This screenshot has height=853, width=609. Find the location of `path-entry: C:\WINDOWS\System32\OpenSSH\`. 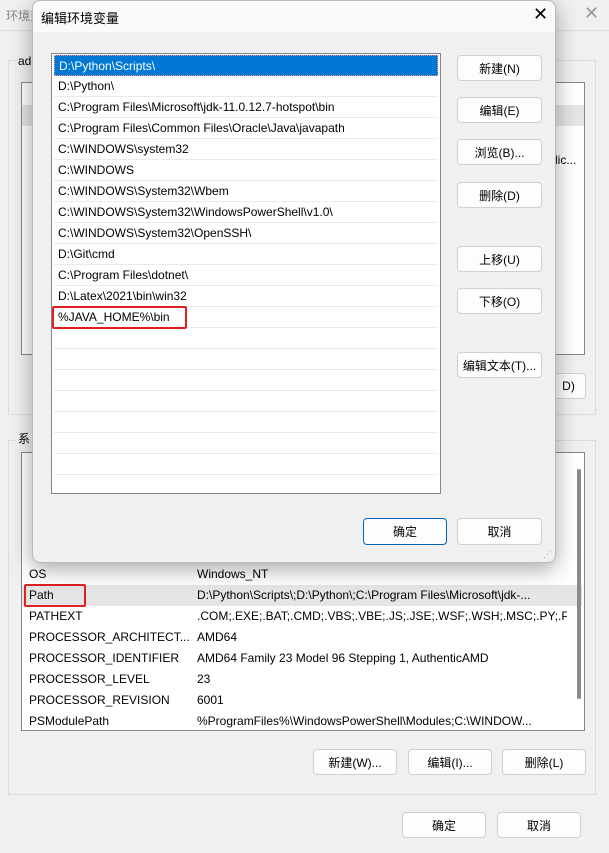

path-entry: C:\WINDOWS\System32\OpenSSH\ is located at coordinates (246, 233).